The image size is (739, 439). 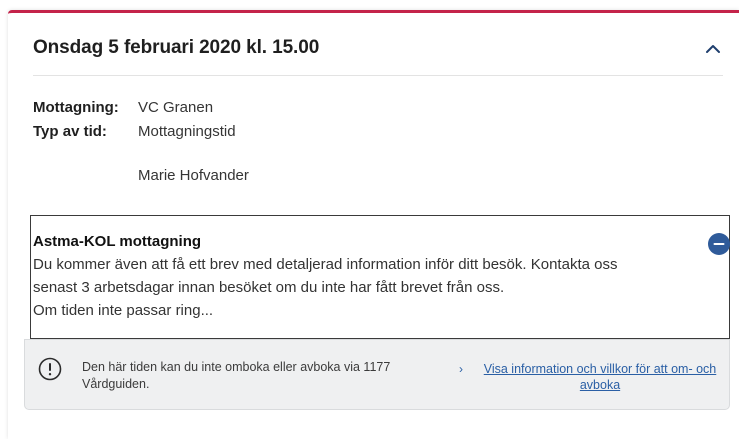 What do you see at coordinates (713, 49) in the screenshot?
I see `chevron-up-icon` at bounding box center [713, 49].